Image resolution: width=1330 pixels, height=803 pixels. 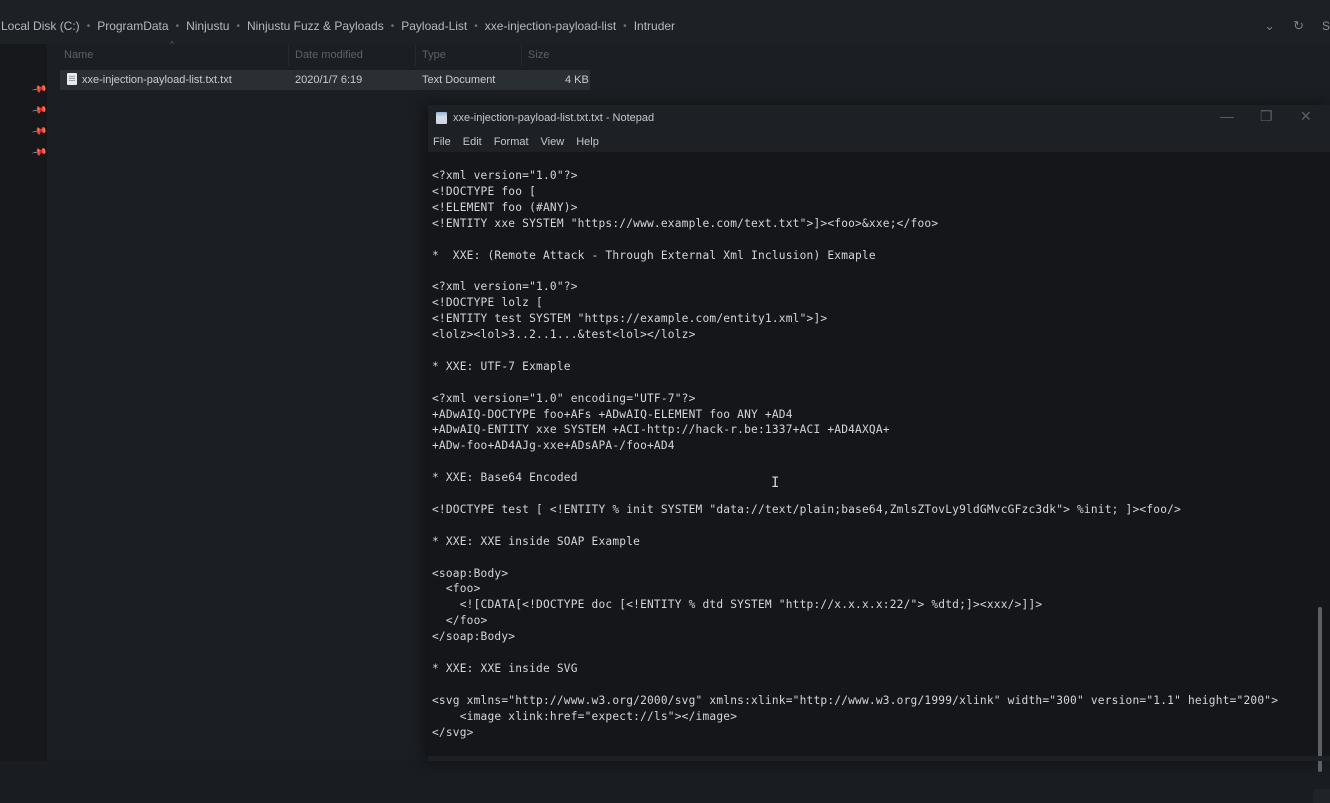 What do you see at coordinates (1266, 116) in the screenshot?
I see `maximize-icon: ❐` at bounding box center [1266, 116].